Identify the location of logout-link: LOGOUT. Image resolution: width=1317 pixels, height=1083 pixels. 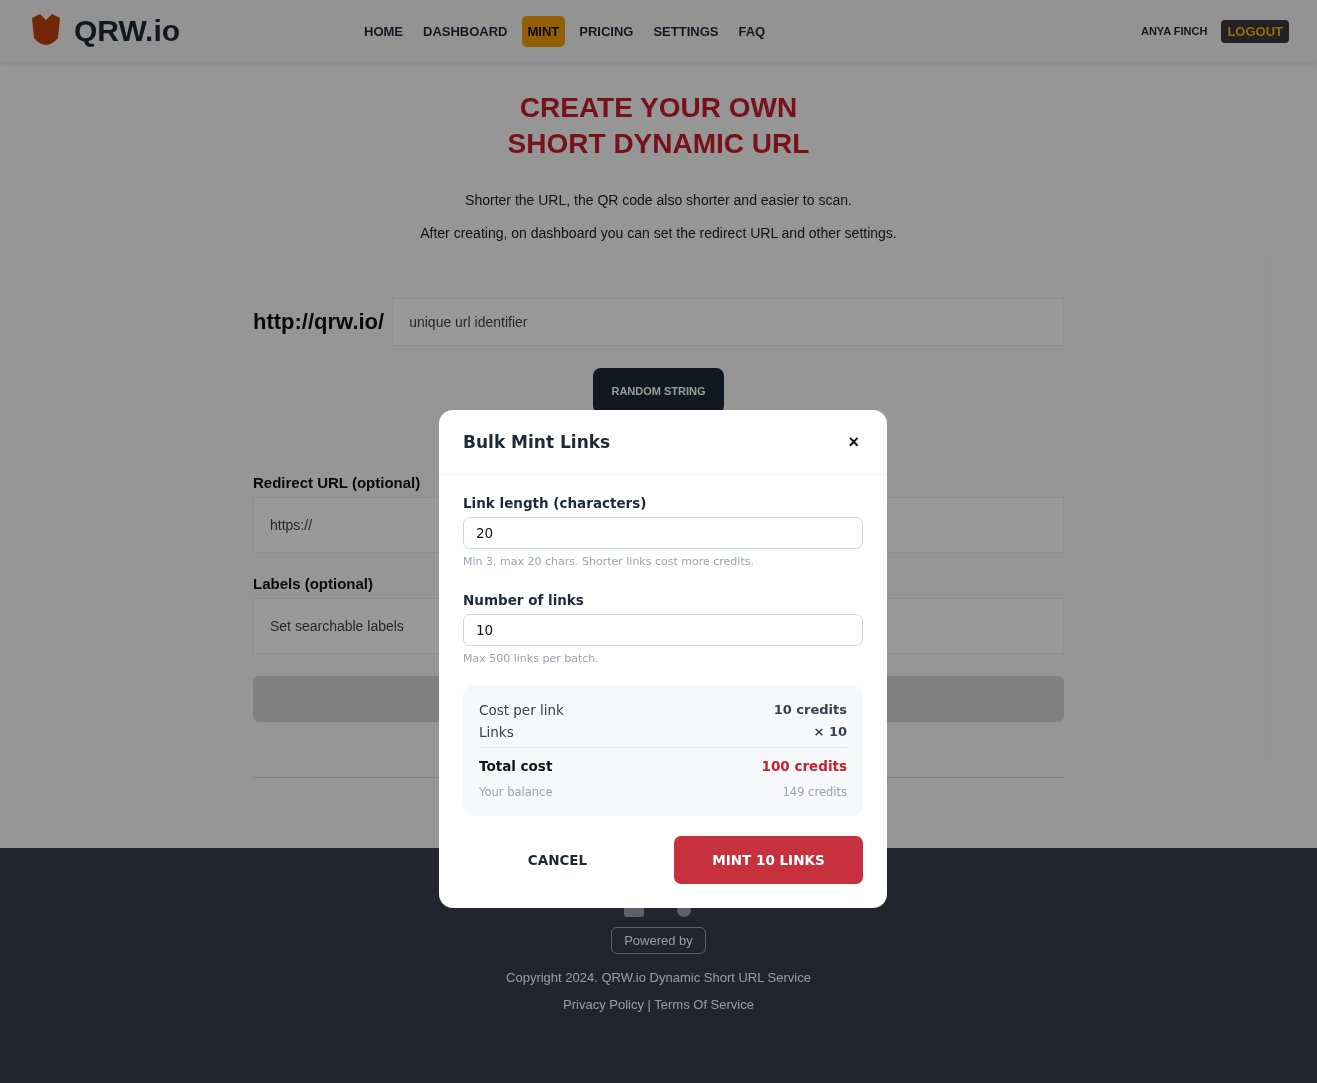
(1255, 31).